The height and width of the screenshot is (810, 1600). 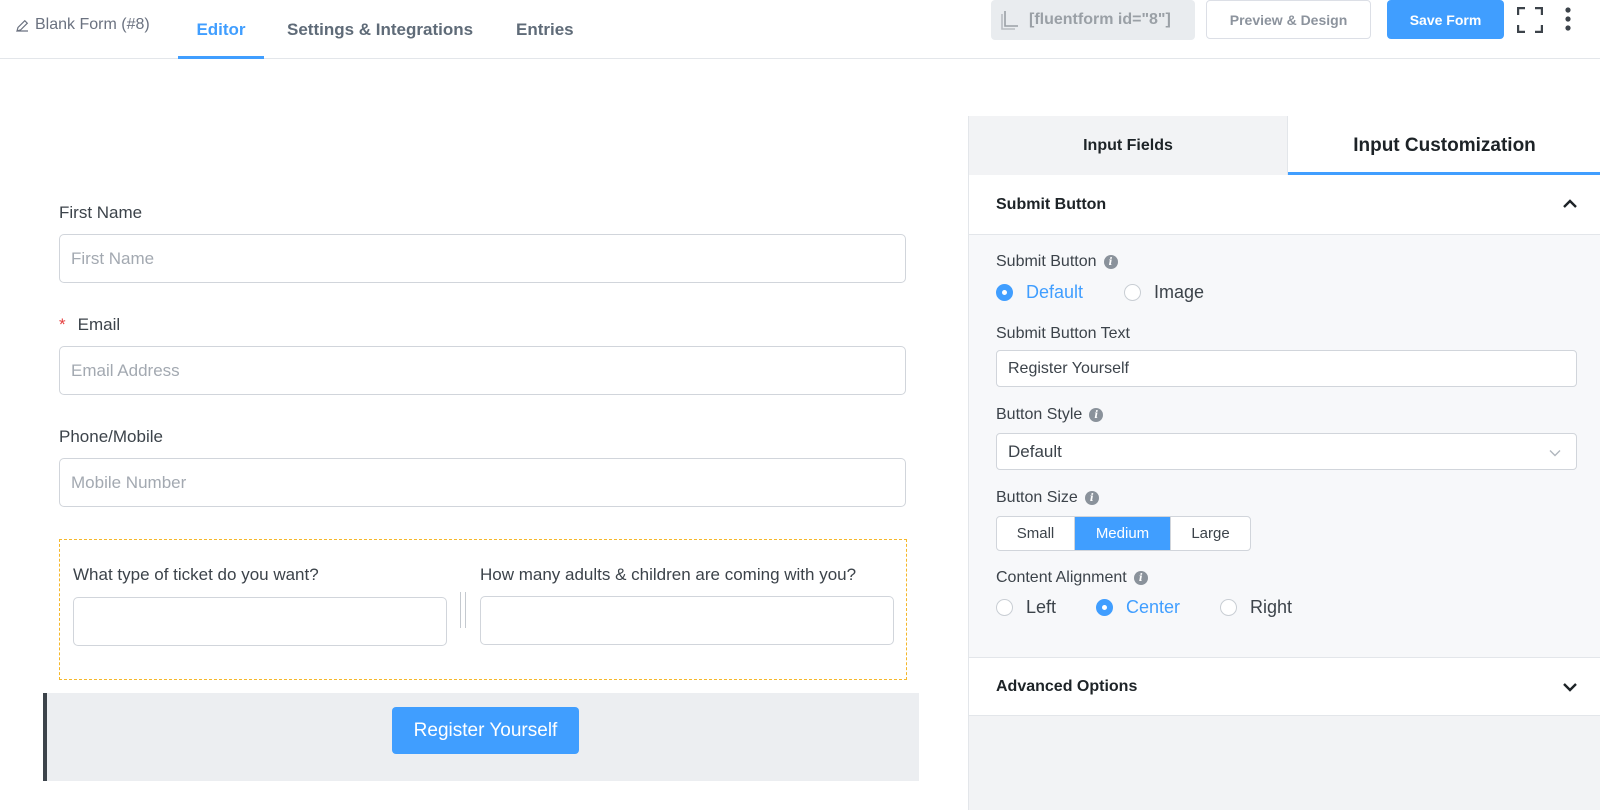 What do you see at coordinates (1100, 19) in the screenshot?
I see `shortcode-text: [fluentform id="8"]` at bounding box center [1100, 19].